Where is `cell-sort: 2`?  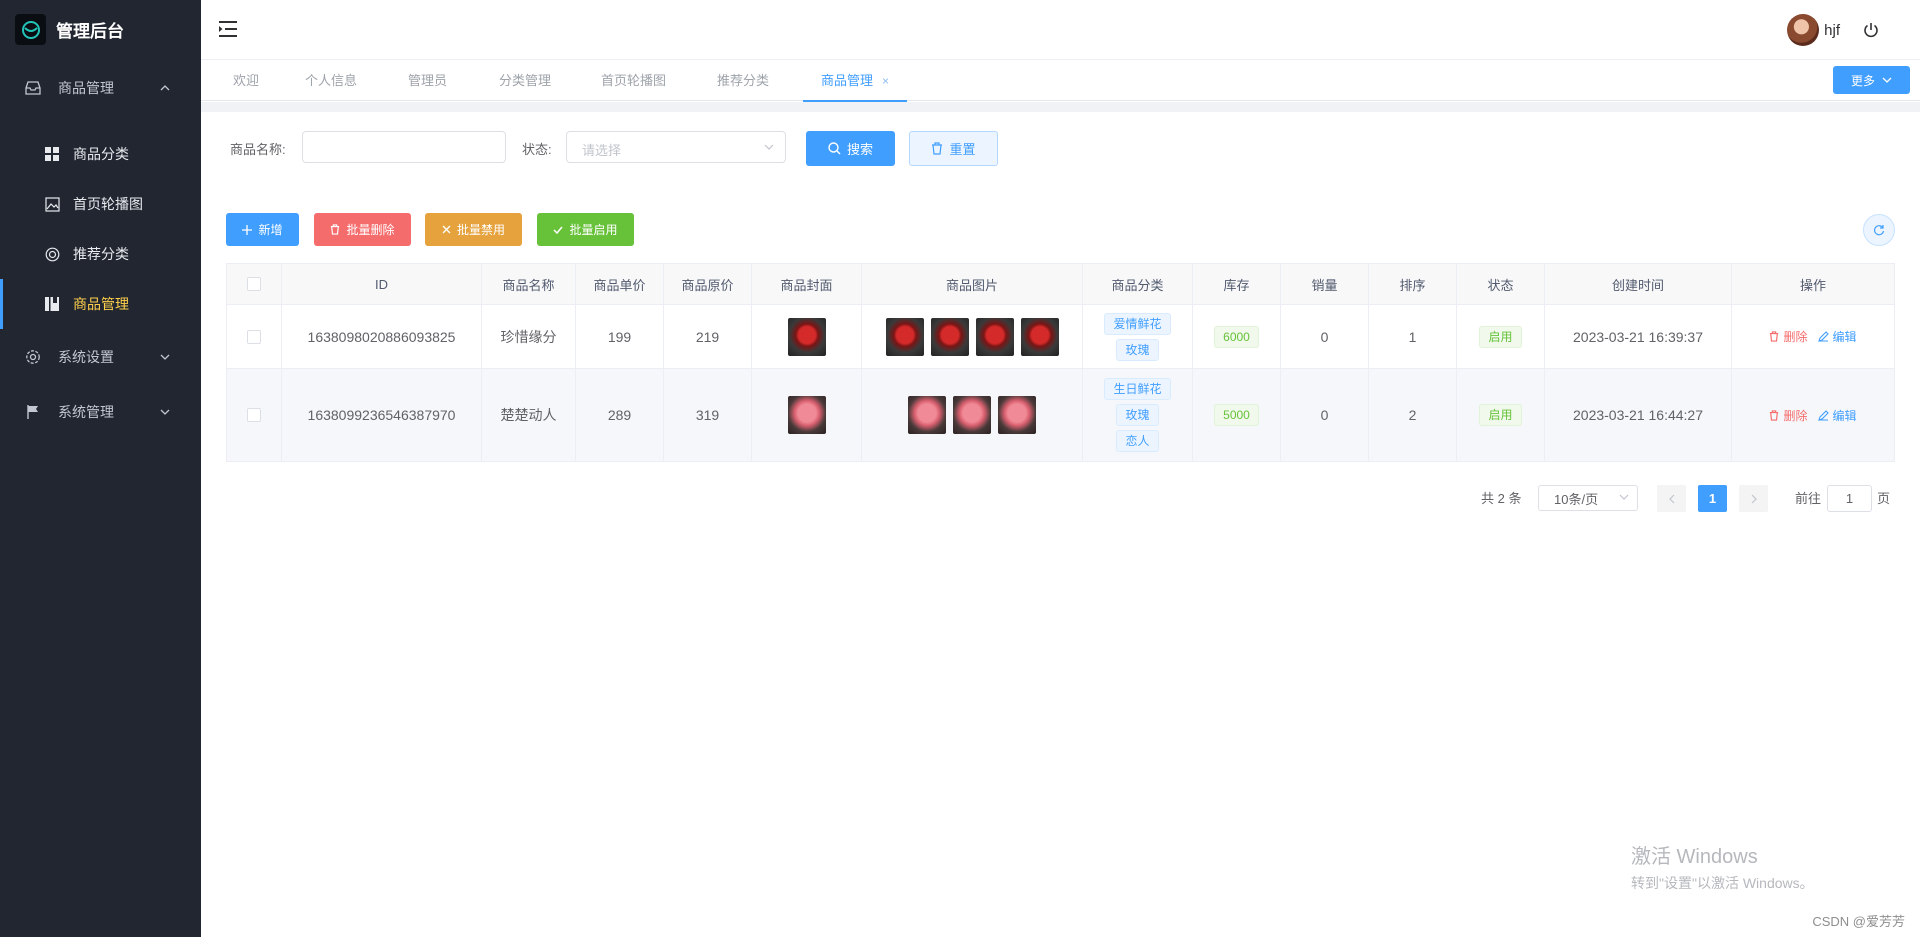
cell-sort: 2 is located at coordinates (1413, 415).